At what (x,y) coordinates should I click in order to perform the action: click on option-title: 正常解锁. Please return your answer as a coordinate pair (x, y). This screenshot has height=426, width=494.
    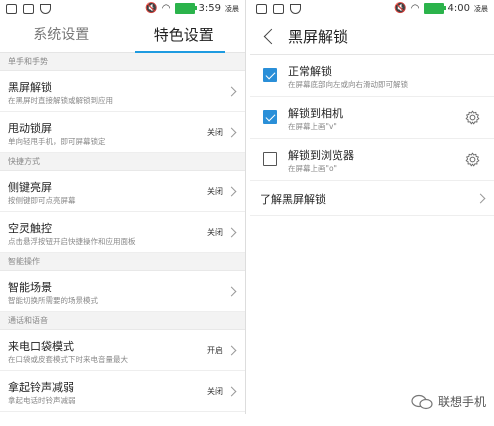
    Looking at the image, I should click on (310, 71).